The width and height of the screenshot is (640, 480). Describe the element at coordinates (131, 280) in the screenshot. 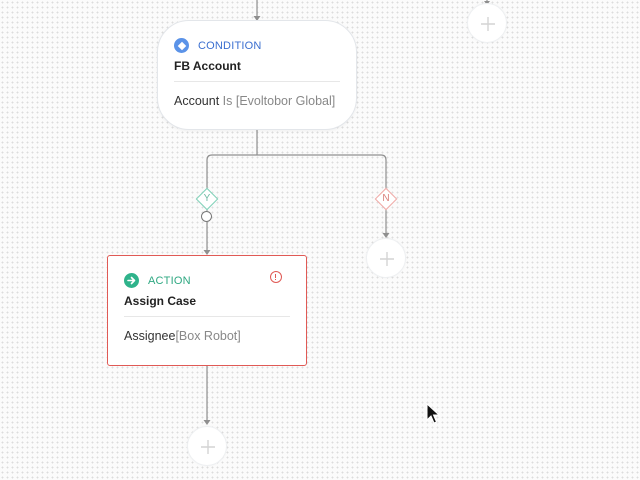

I see `arrow-circle-icon` at that location.